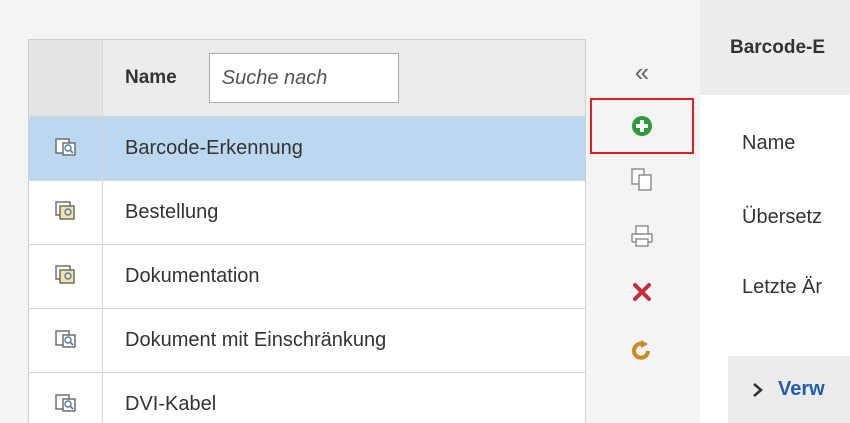  Describe the element at coordinates (171, 404) in the screenshot. I see `row-label: DVI-Kabel` at that location.